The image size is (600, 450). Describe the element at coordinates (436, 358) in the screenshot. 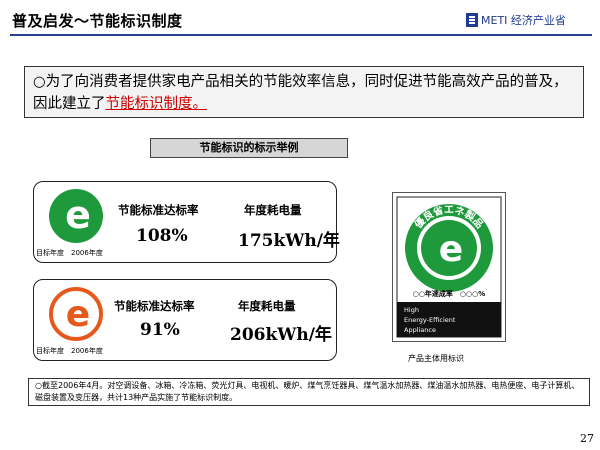

I see `product-label-caption: 产品主体用标识` at that location.